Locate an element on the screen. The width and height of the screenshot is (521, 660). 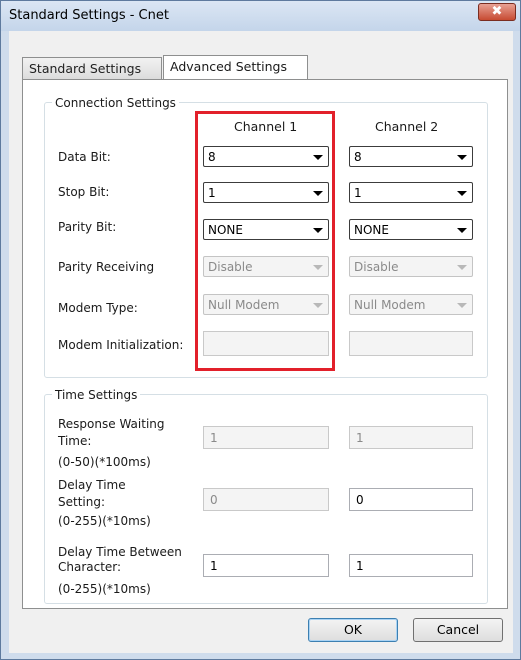
delay-between-label-line1: Delay Time Between is located at coordinates (120, 552).